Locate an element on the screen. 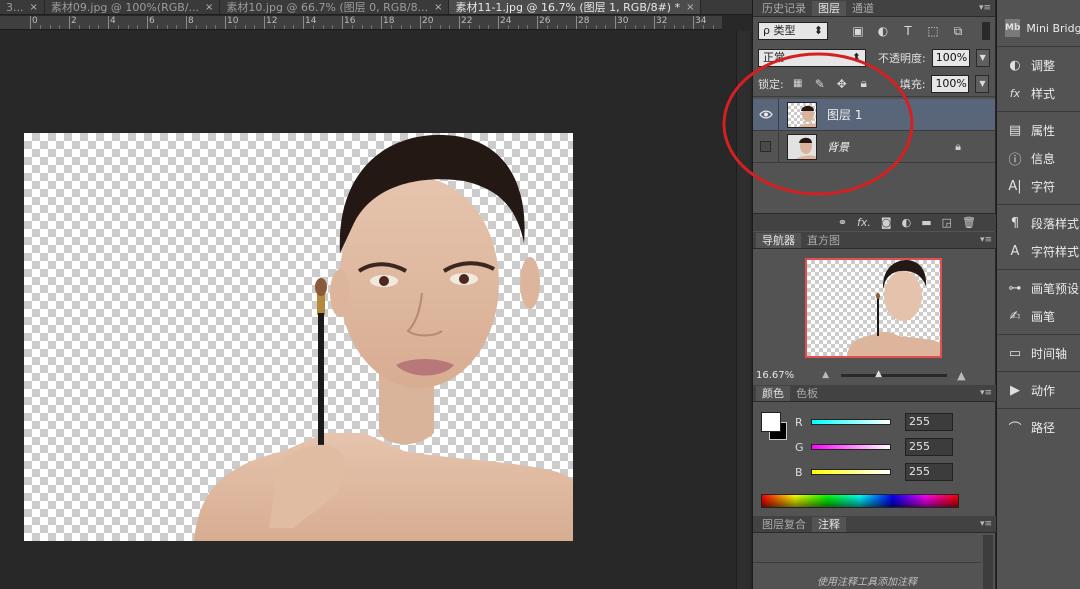 This screenshot has width=1080, height=589. paragraph-styles-icon: ¶ is located at coordinates (1015, 223).